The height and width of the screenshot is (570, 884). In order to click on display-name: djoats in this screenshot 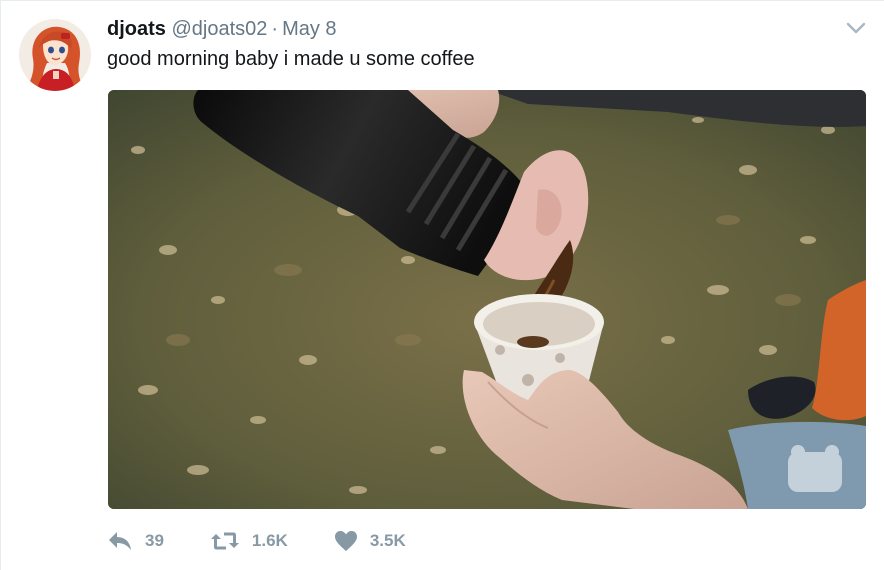, I will do `click(136, 29)`.